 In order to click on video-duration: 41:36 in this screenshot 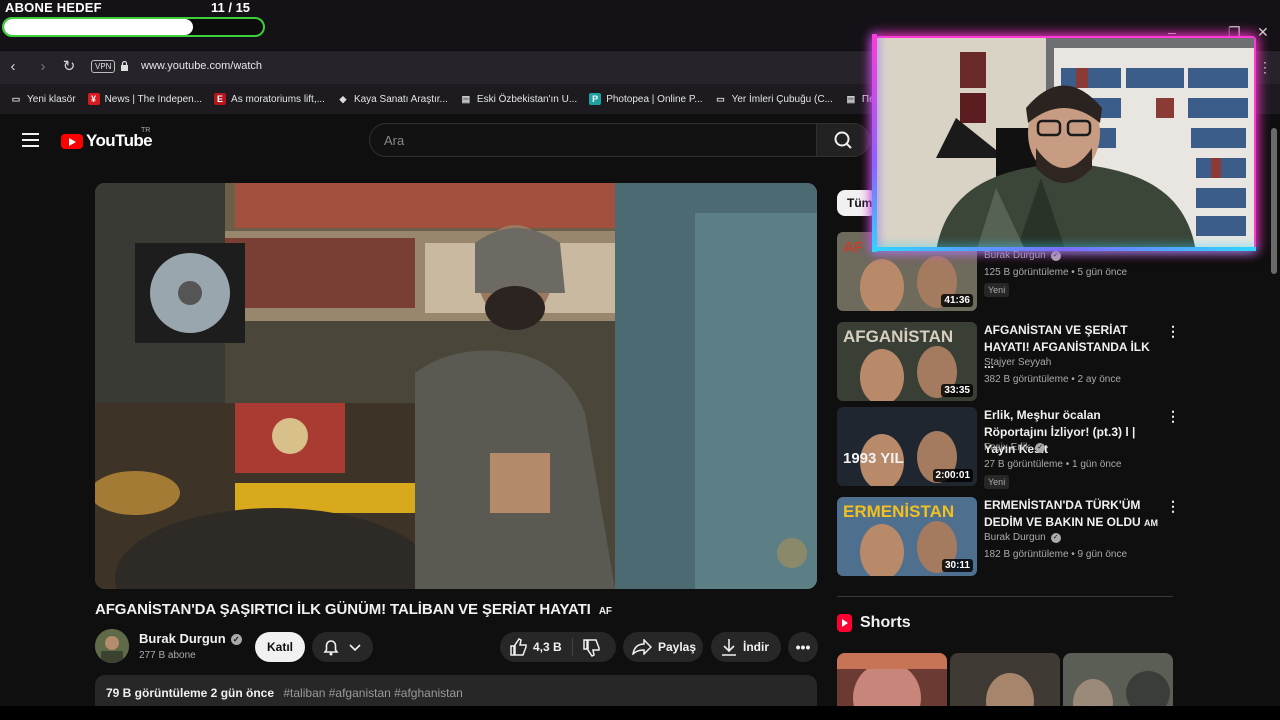, I will do `click(957, 300)`.